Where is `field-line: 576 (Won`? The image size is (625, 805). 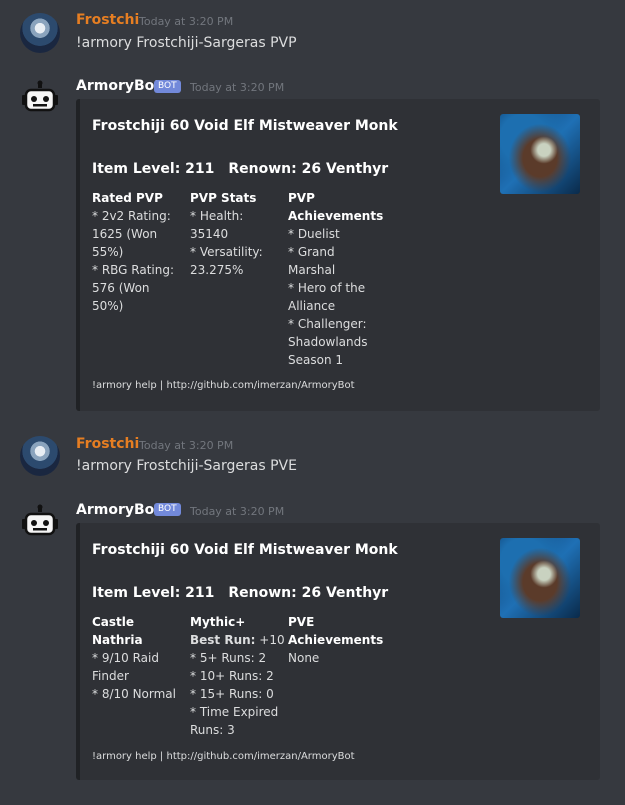 field-line: 576 (Won is located at coordinates (121, 288).